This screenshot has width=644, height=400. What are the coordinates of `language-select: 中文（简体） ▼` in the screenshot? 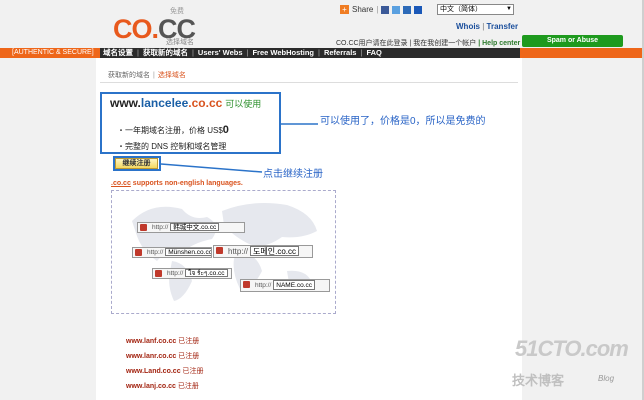 It's located at (475, 9).